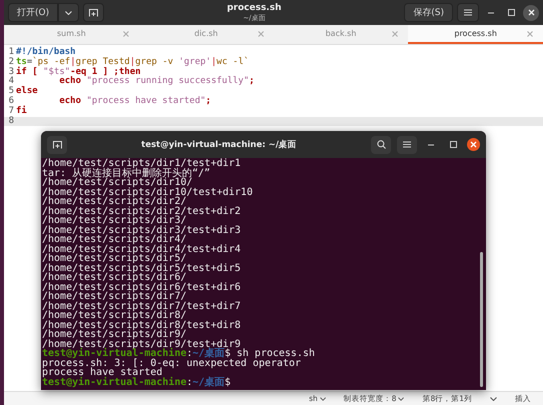  I want to click on code-line: 2 ts=`ps -ef|grep Testd|grep -v 'grep'|wc -l`, so click(129, 62).